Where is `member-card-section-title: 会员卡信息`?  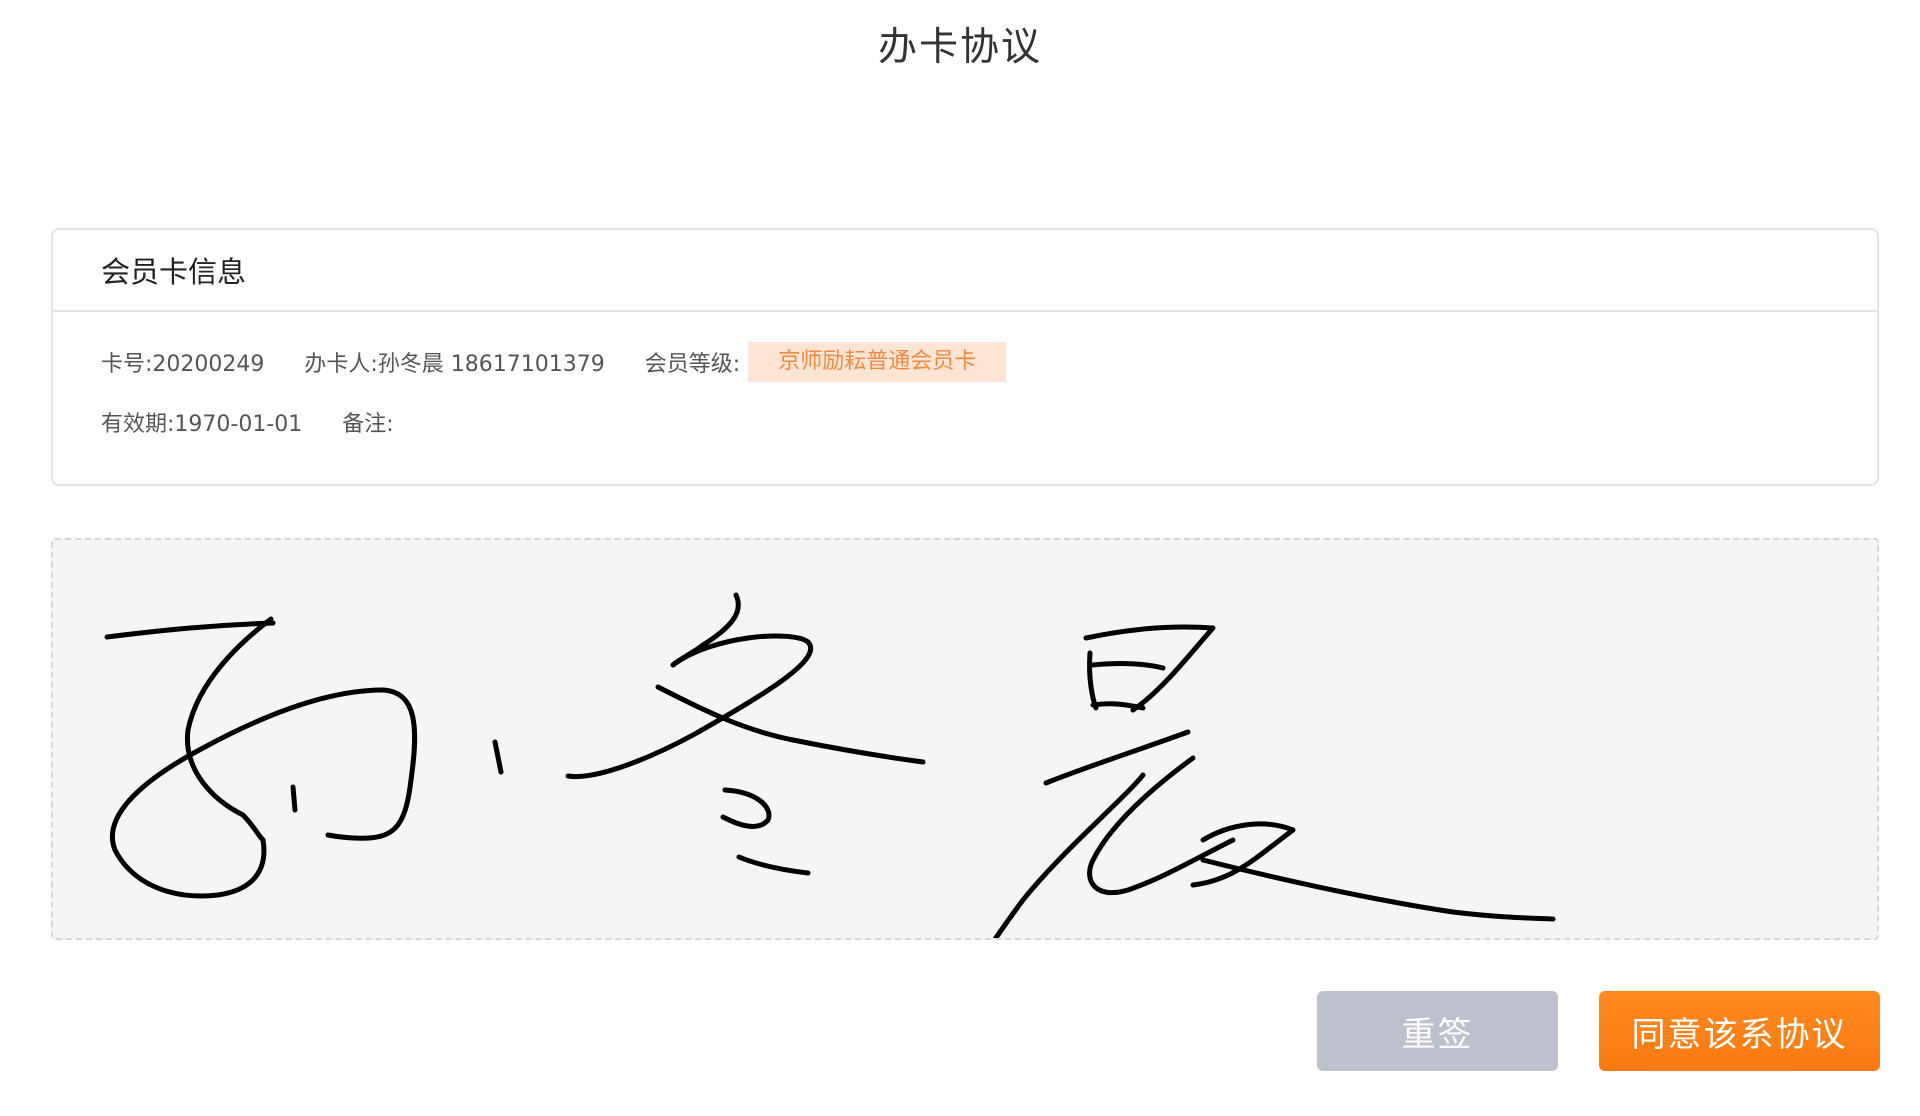
member-card-section-title: 会员卡信息 is located at coordinates (174, 272).